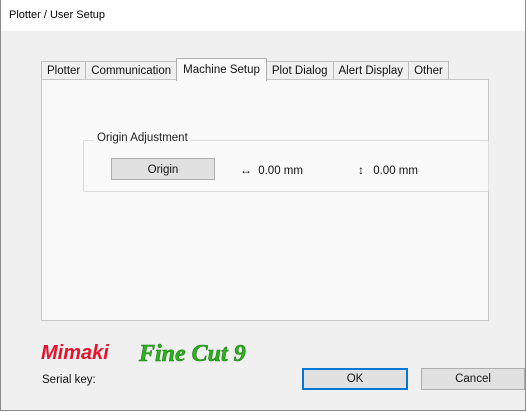 This screenshot has height=412, width=526. Describe the element at coordinates (355, 379) in the screenshot. I see `ok-button: OK` at that location.